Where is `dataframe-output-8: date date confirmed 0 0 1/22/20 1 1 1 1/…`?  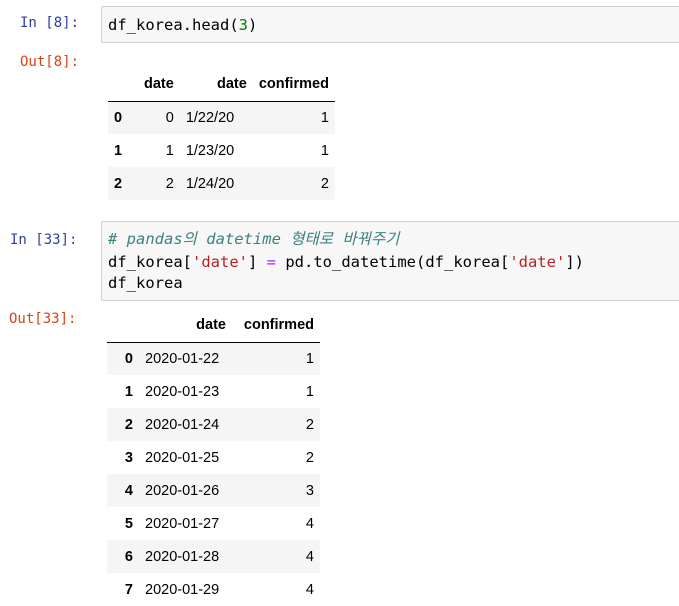
dataframe-output-8: date date confirmed 0 0 1/22/20 1 1 1 1/… is located at coordinates (221, 133).